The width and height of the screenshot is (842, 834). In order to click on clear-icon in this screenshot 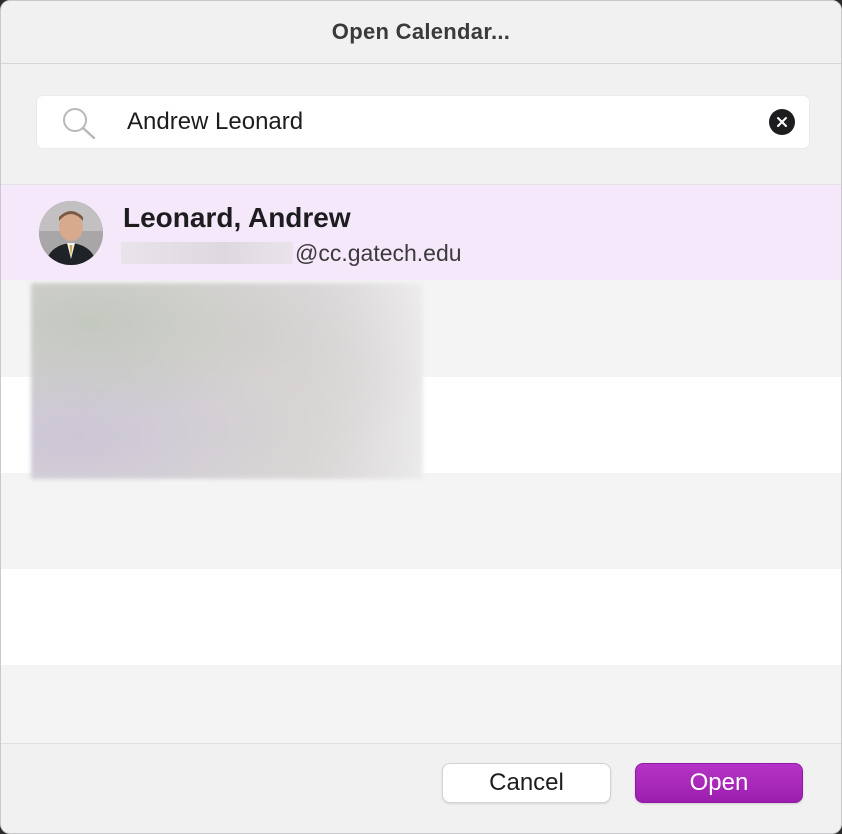, I will do `click(782, 122)`.